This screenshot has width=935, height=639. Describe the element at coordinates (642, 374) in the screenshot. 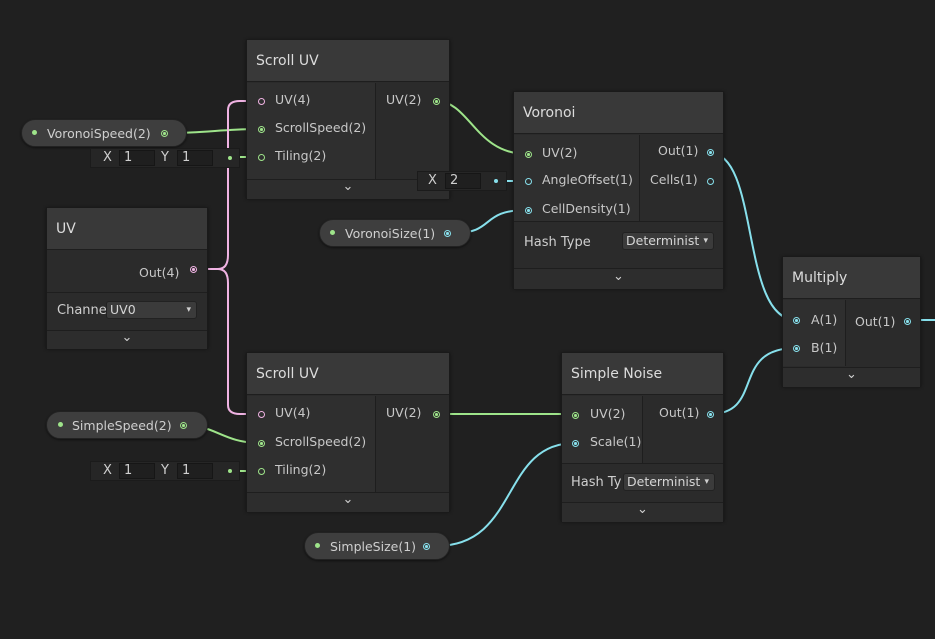

I see `node-title: Simple Noise` at that location.